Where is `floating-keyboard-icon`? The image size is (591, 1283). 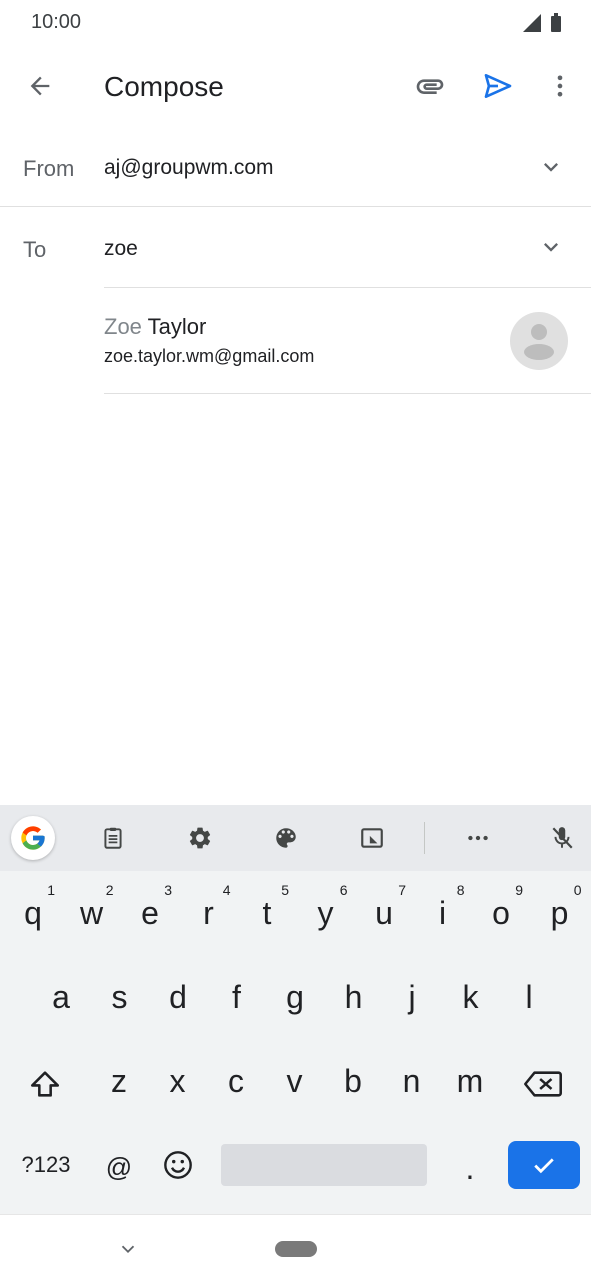 floating-keyboard-icon is located at coordinates (372, 838).